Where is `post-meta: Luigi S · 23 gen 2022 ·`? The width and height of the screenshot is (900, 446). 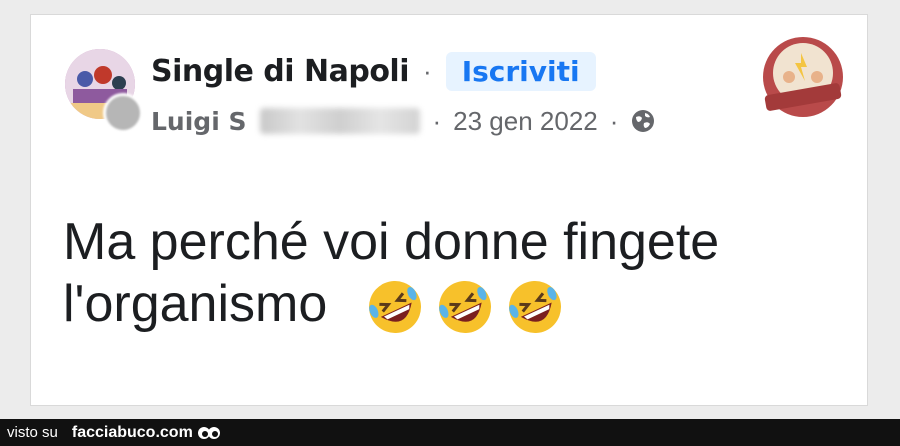
post-meta: Luigi S · 23 gen 2022 · is located at coordinates (403, 121).